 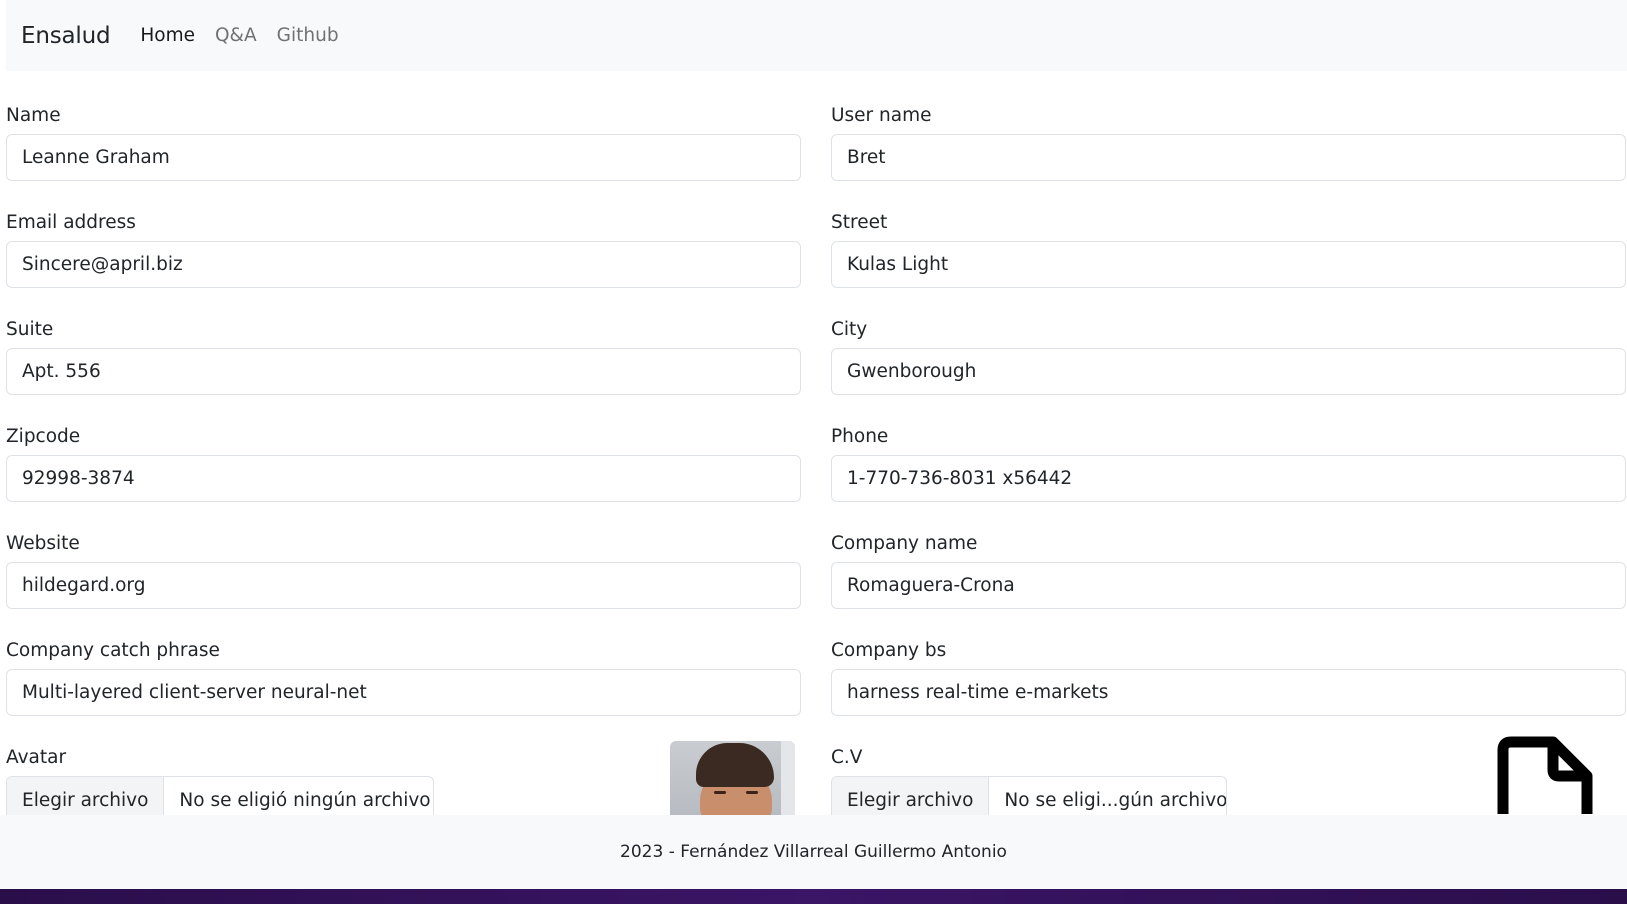 I want to click on nav-qa: Q&A, so click(x=236, y=35).